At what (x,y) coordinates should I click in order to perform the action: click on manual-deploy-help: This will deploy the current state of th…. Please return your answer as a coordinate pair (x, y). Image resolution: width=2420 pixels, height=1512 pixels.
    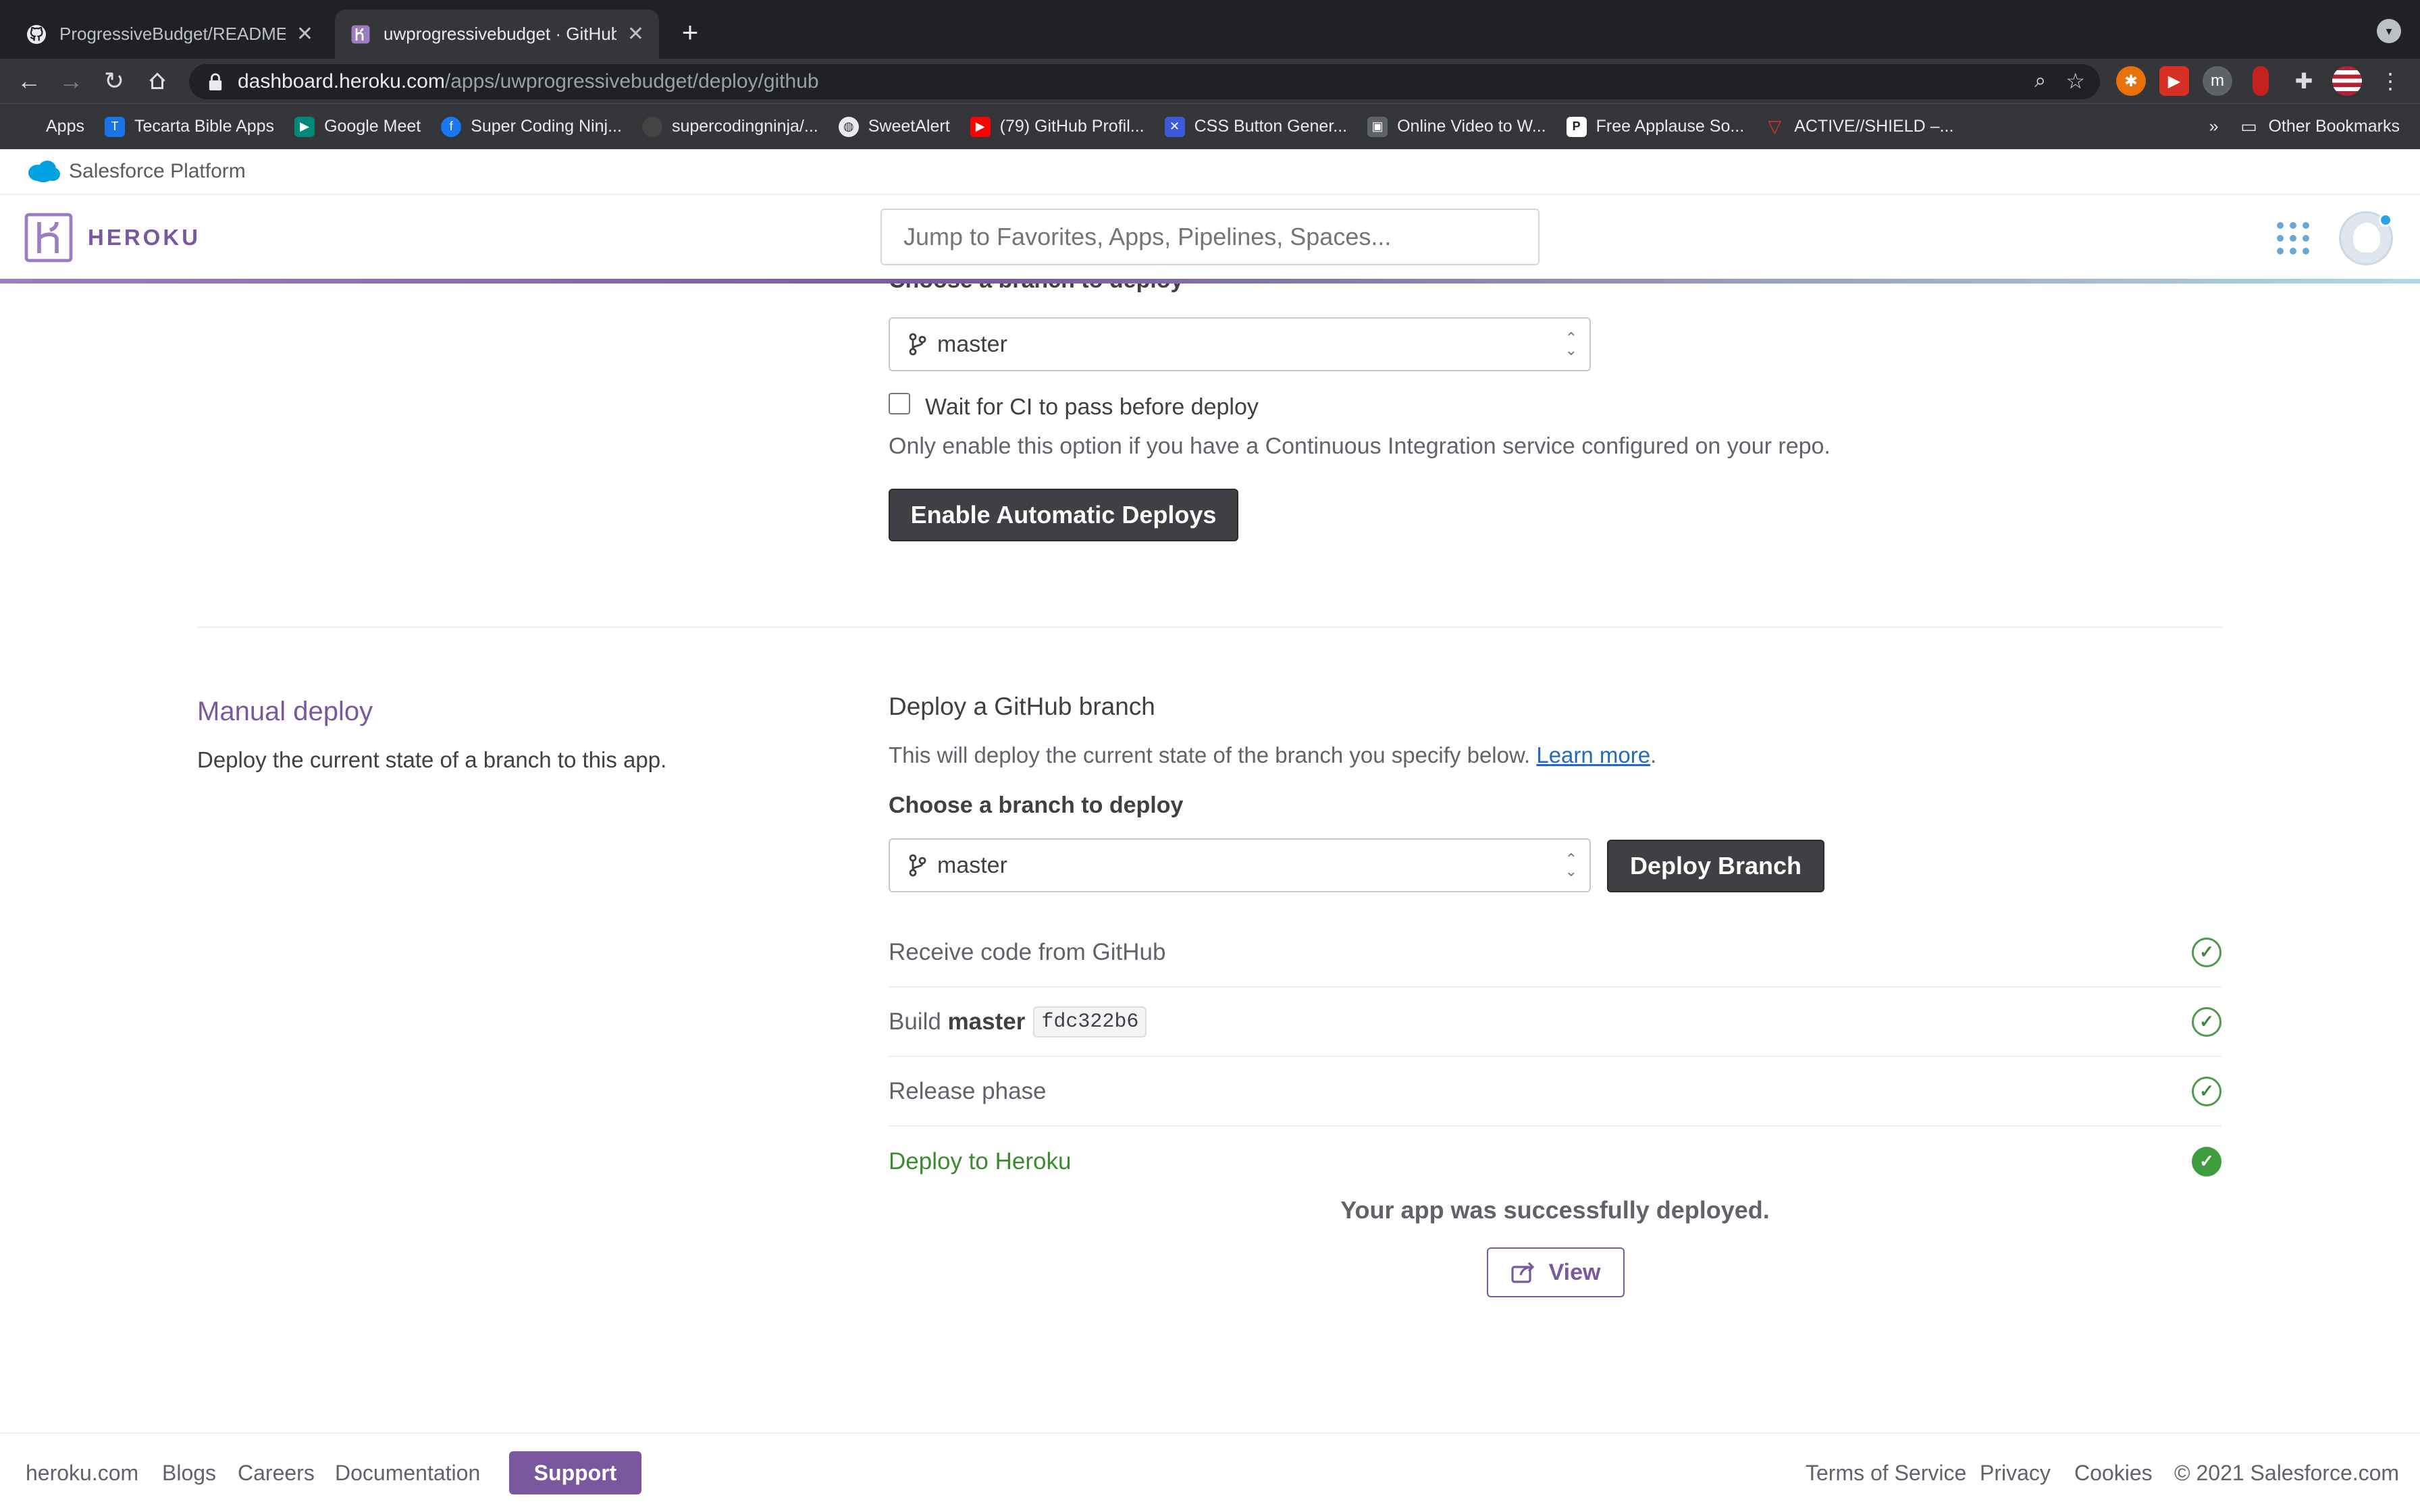
    Looking at the image, I should click on (1273, 755).